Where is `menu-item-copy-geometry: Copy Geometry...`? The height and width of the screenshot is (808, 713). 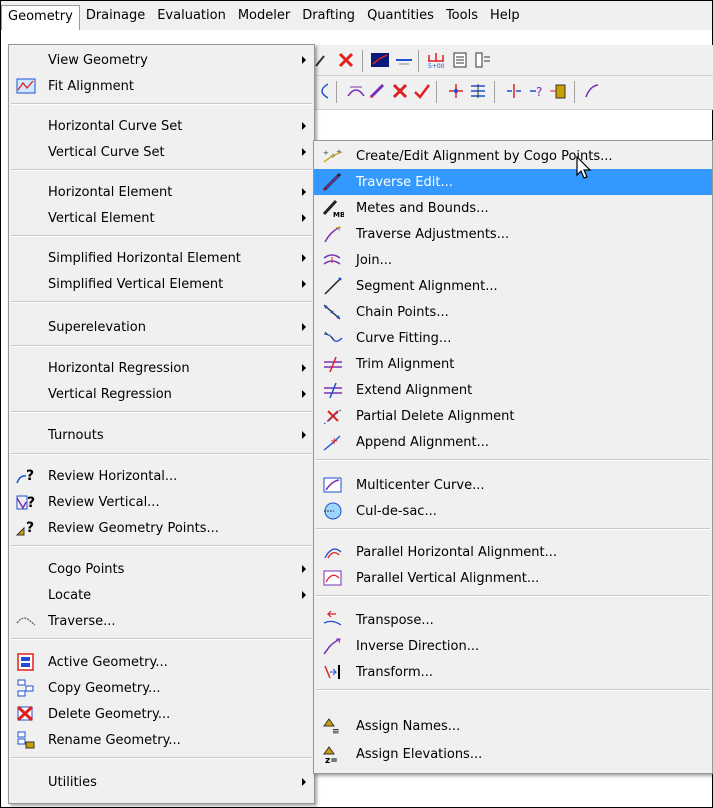 menu-item-copy-geometry: Copy Geometry... is located at coordinates (161, 688).